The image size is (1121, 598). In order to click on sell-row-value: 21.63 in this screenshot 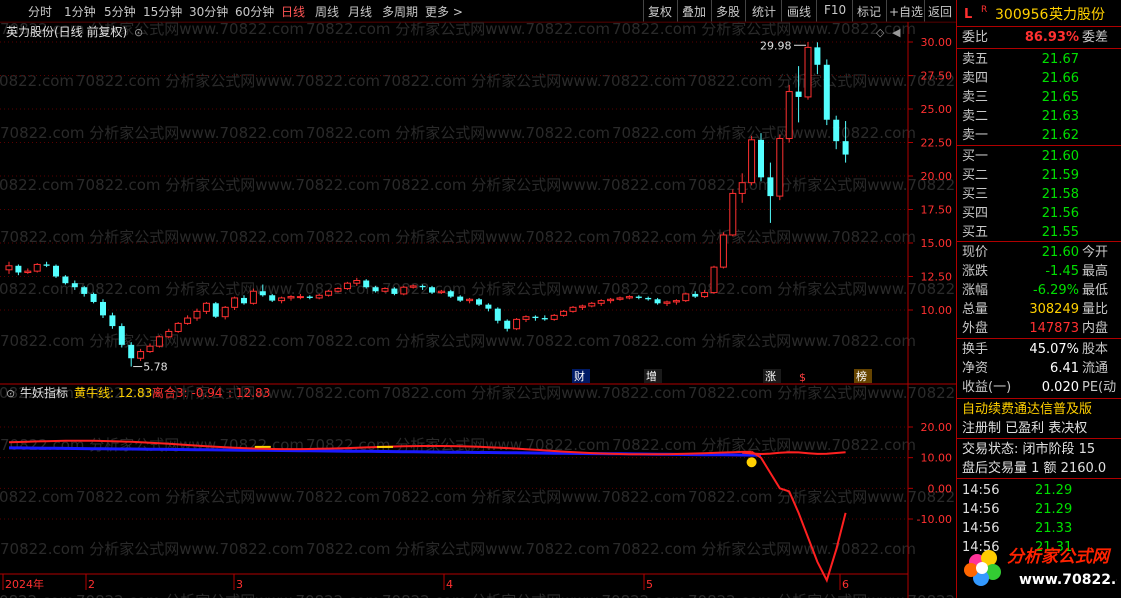, I will do `click(1060, 116)`.